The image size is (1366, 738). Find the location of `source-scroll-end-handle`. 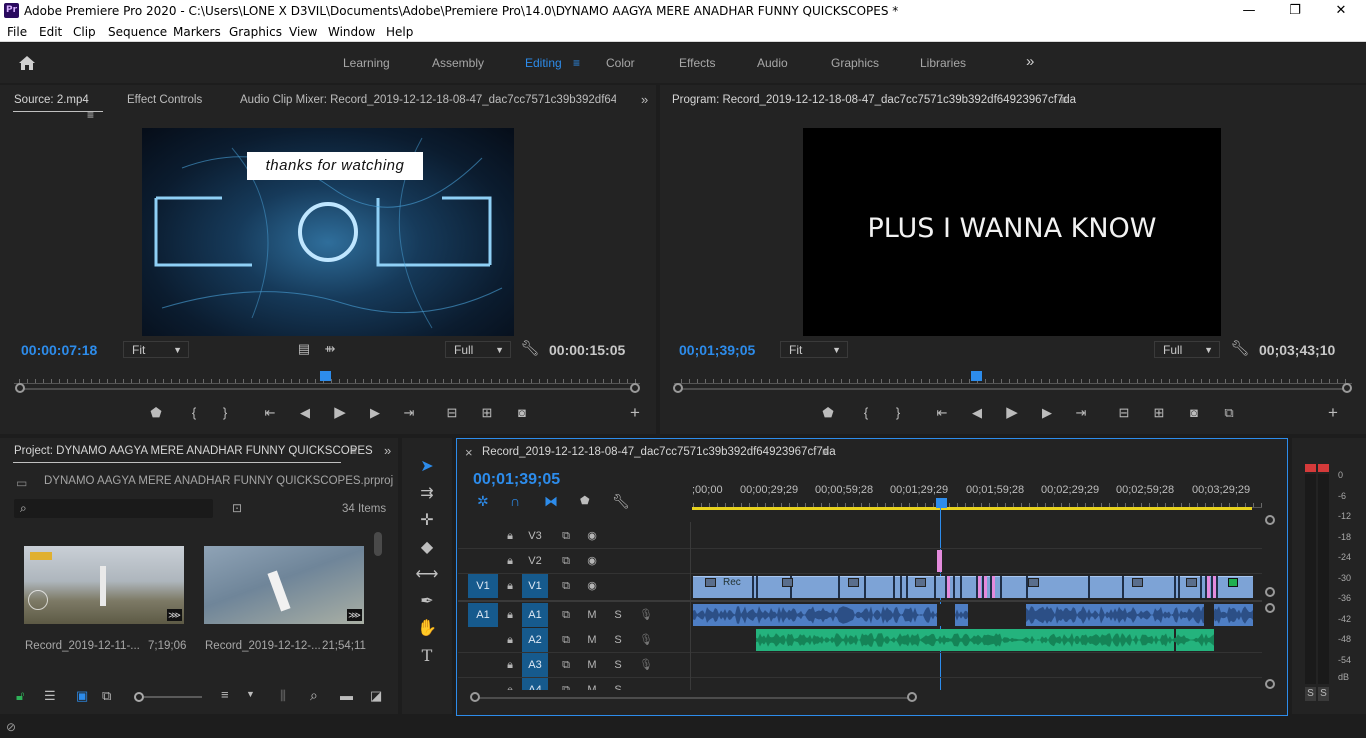

source-scroll-end-handle is located at coordinates (635, 388).